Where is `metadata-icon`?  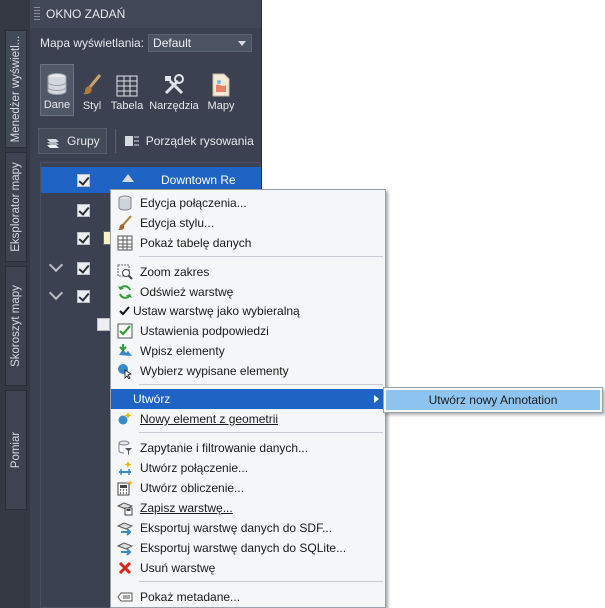 metadata-icon is located at coordinates (125, 597).